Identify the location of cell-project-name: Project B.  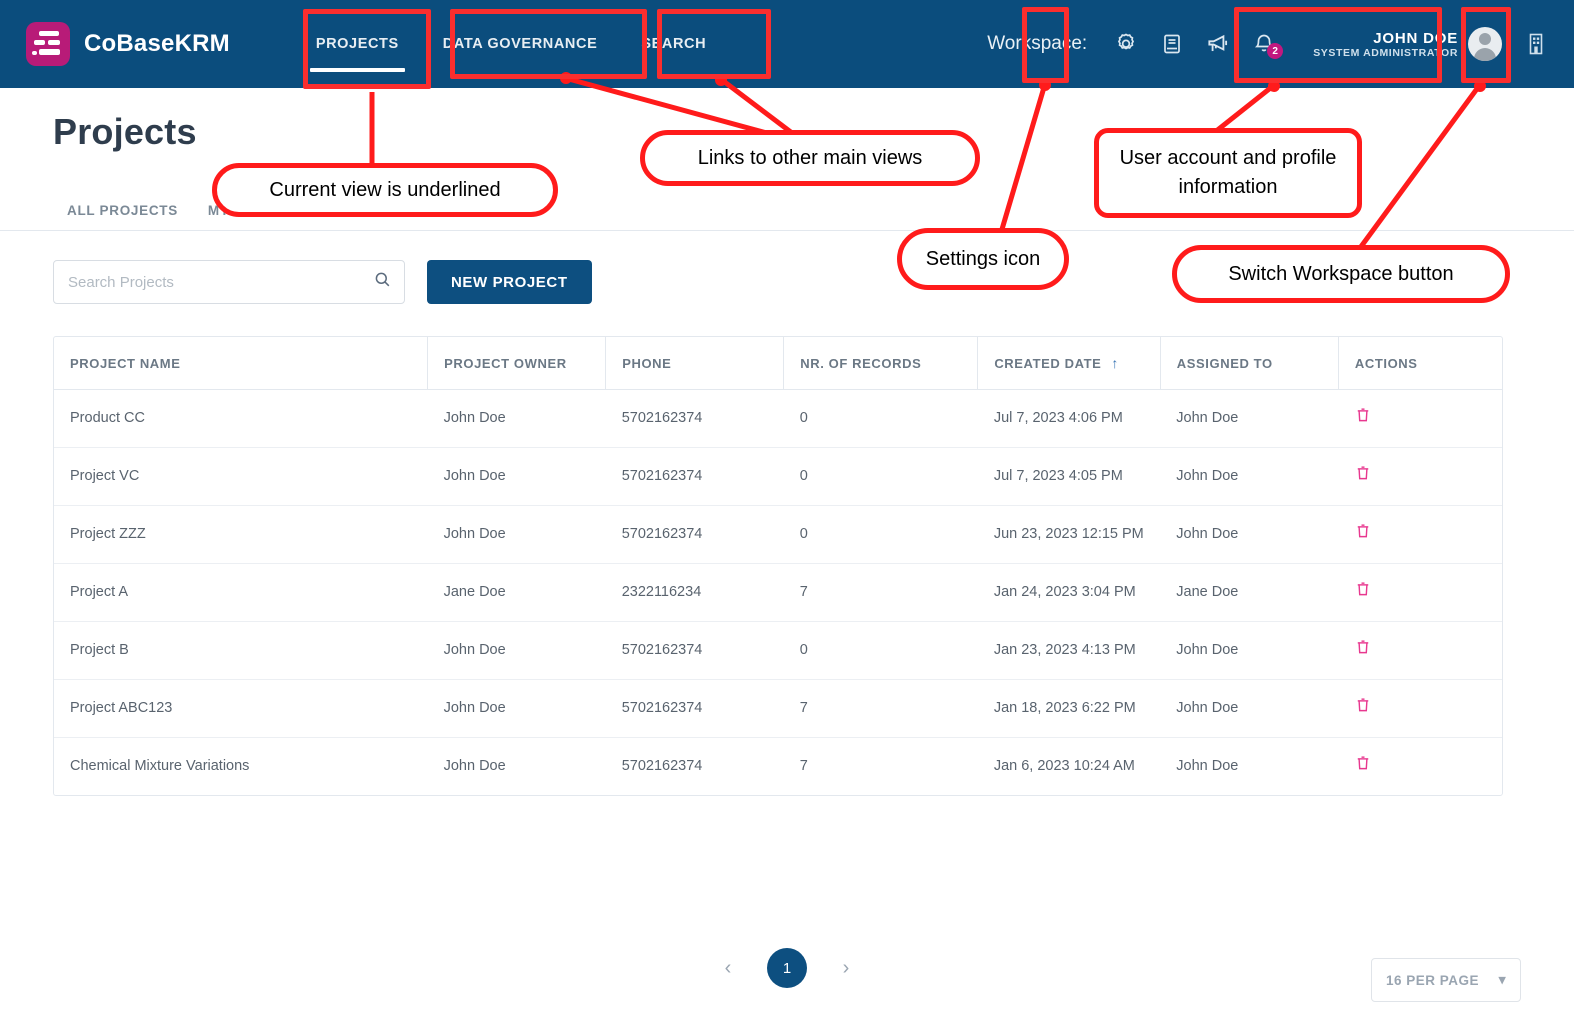
(241, 651).